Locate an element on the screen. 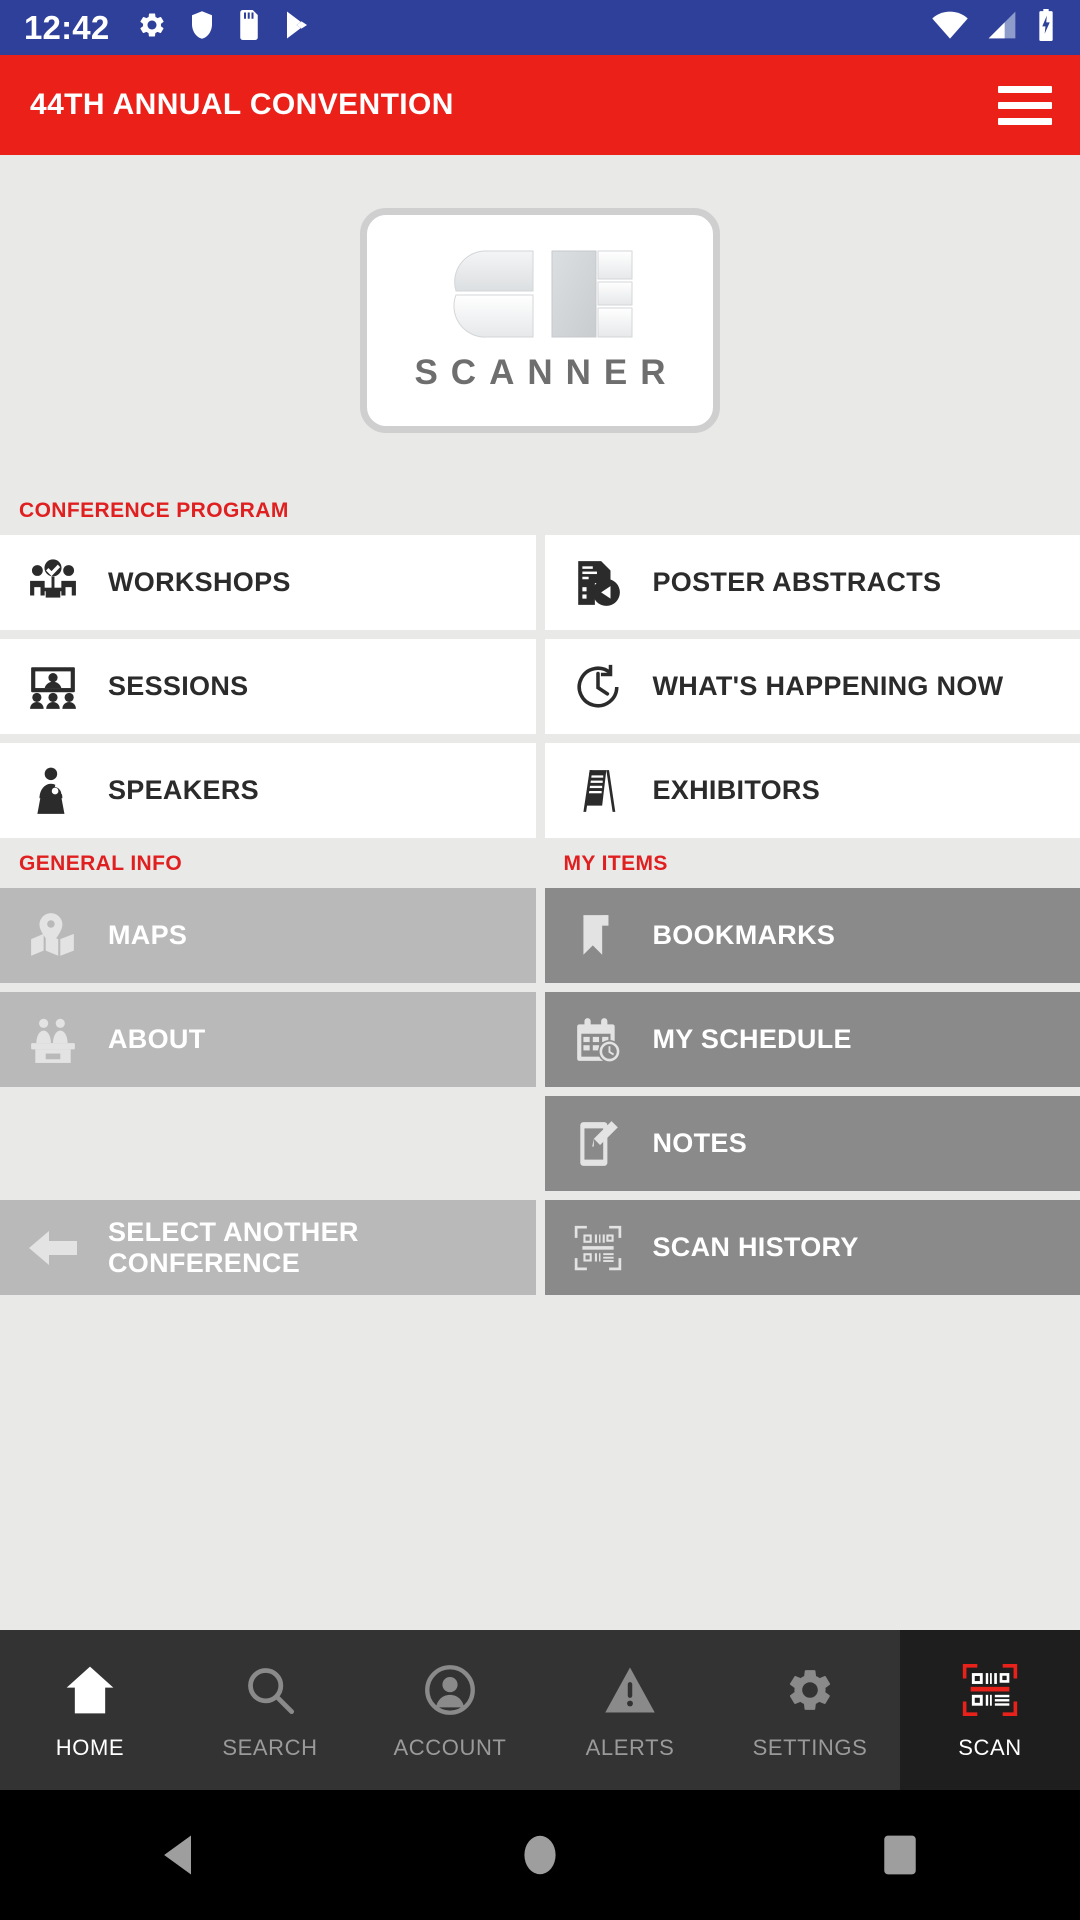 The width and height of the screenshot is (1080, 1920). scanner-wordmark: SCANNER is located at coordinates (546, 372).